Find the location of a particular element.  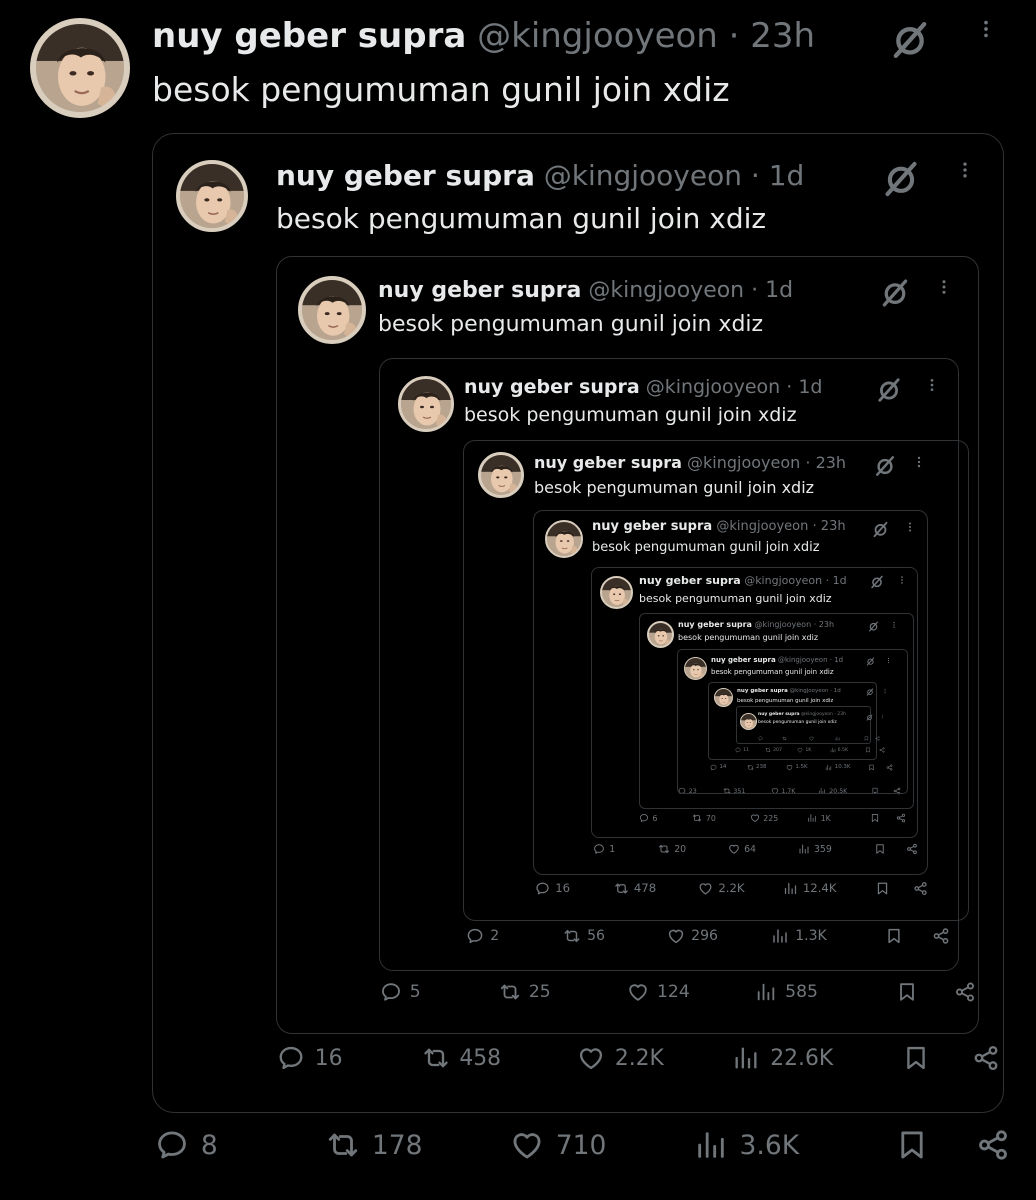

views-button: 10.3K is located at coordinates (837, 767).